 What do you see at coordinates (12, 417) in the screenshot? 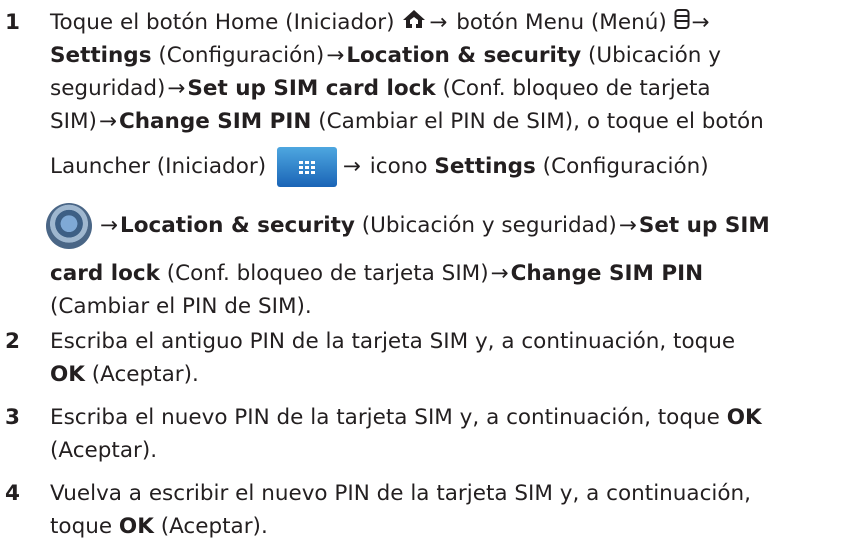
I see `step-number: 3` at bounding box center [12, 417].